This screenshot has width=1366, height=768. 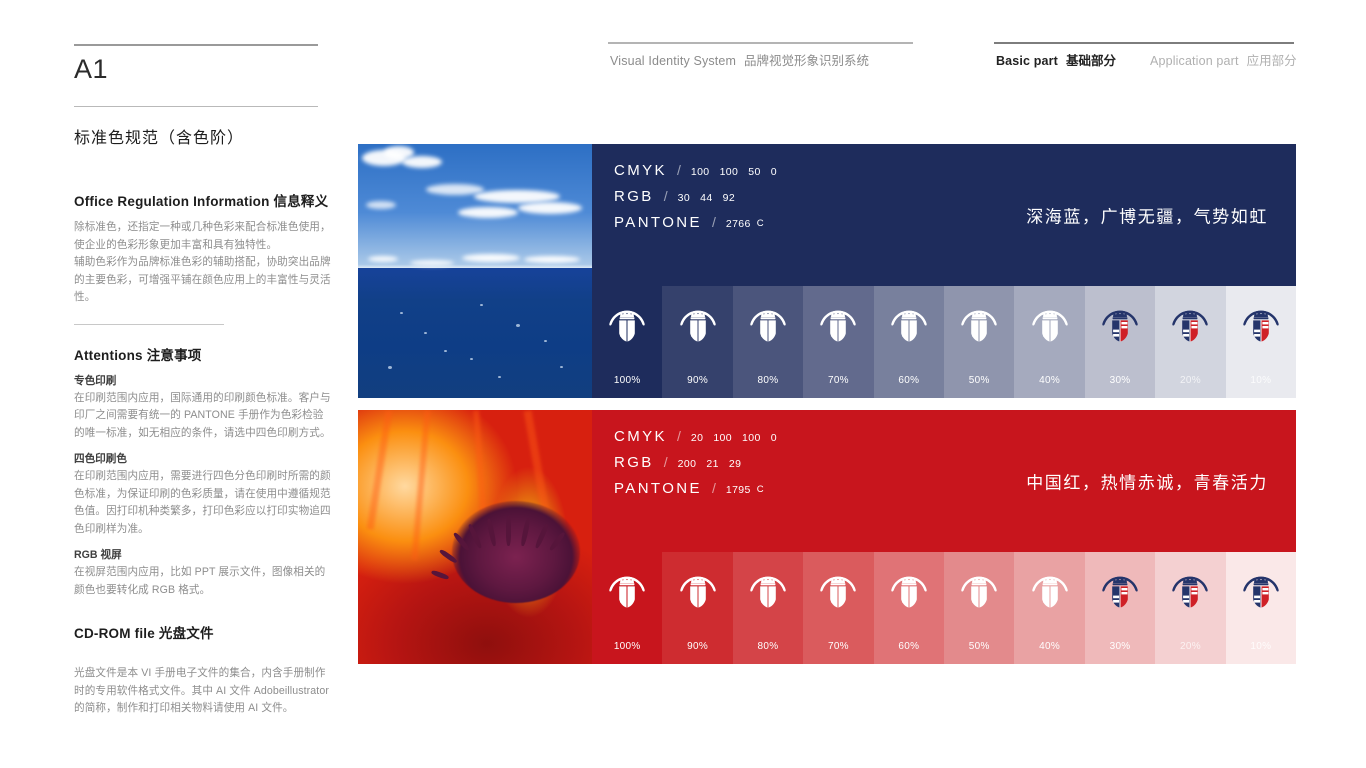 What do you see at coordinates (673, 61) in the screenshot?
I see `nav-label-en: Visual Identity System` at bounding box center [673, 61].